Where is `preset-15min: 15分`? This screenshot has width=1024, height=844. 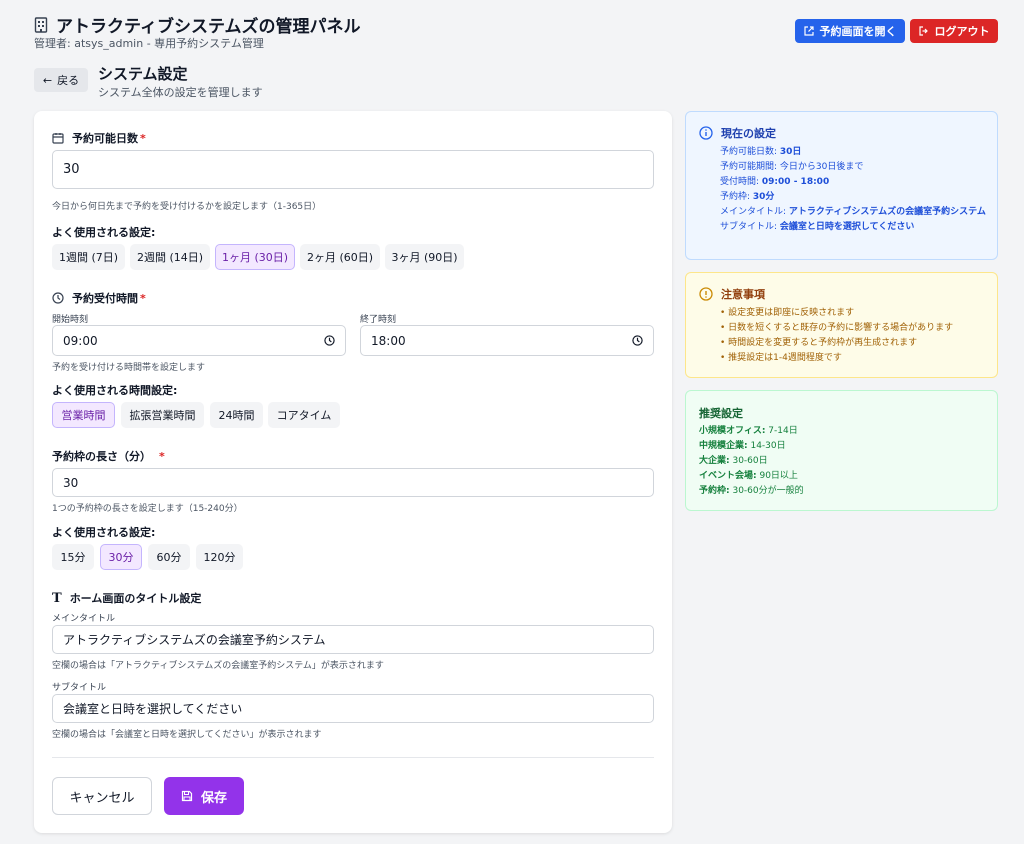
preset-15min: 15分 is located at coordinates (73, 557).